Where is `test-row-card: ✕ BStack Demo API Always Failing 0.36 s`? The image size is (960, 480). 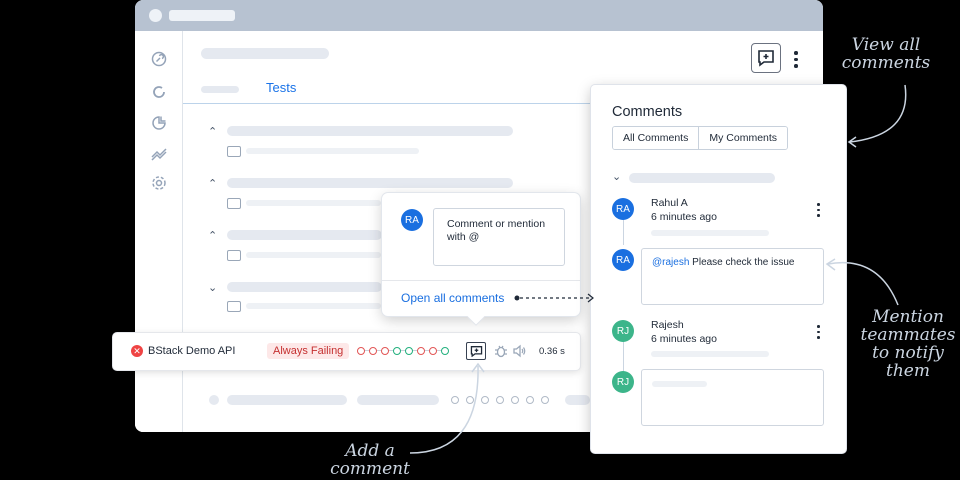
test-row-card: ✕ BStack Demo API Always Failing 0.36 s is located at coordinates (346, 351).